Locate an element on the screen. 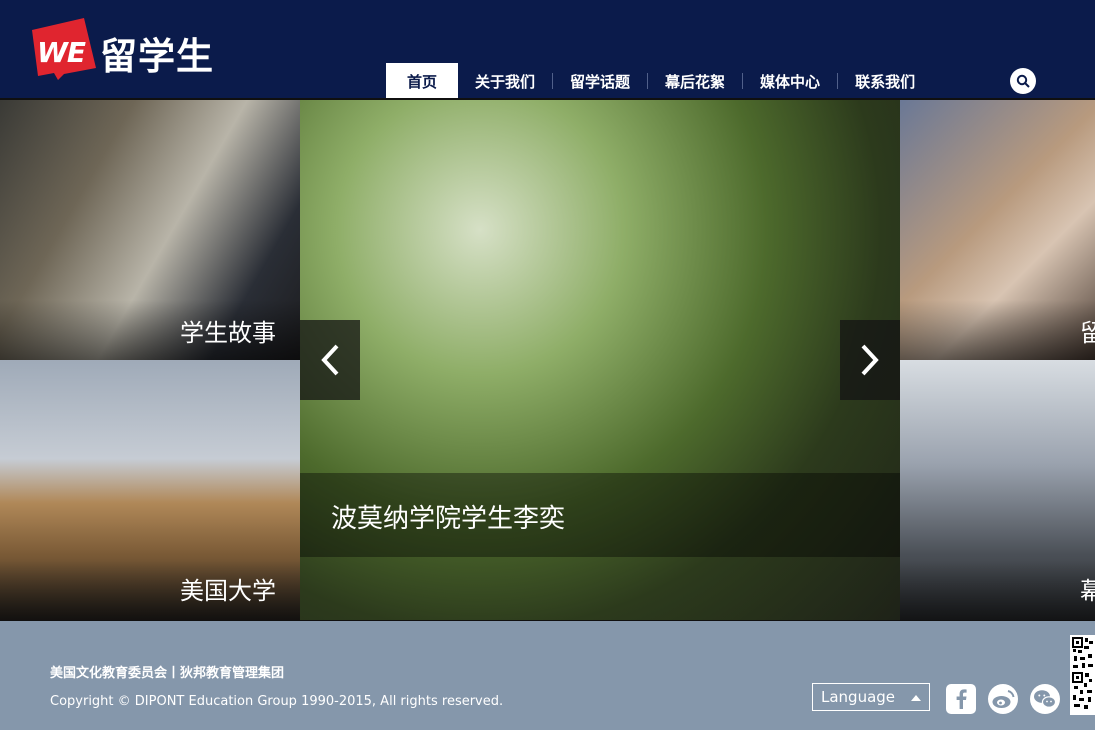 The height and width of the screenshot is (730, 1095). nav-item-label: 联系我们 is located at coordinates (885, 81).